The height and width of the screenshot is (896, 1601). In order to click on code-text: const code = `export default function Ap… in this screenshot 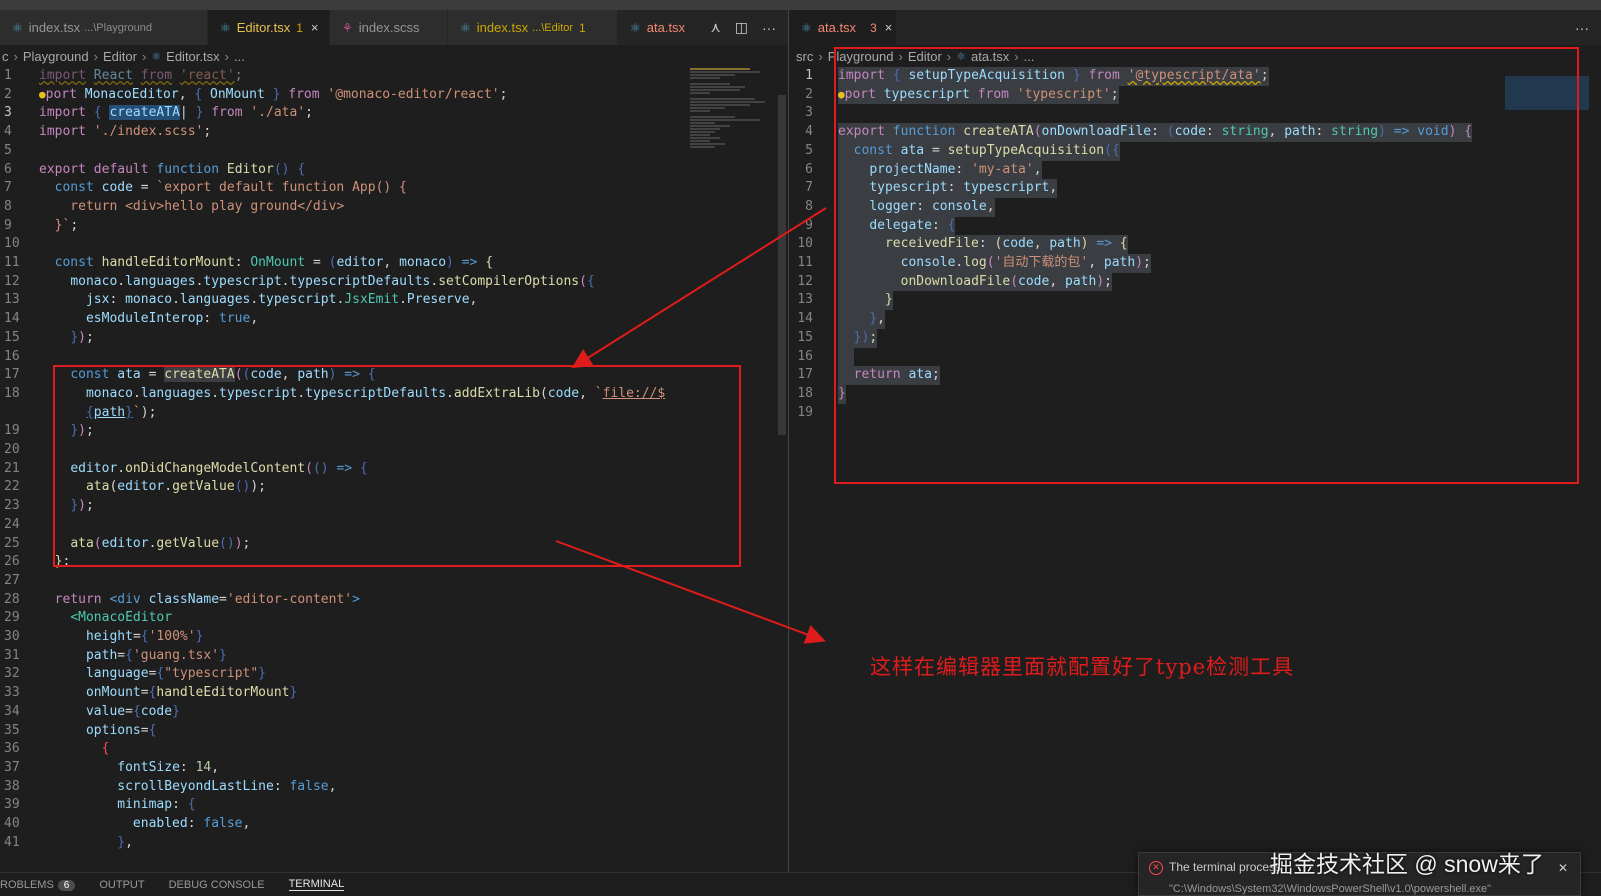, I will do `click(230, 188)`.